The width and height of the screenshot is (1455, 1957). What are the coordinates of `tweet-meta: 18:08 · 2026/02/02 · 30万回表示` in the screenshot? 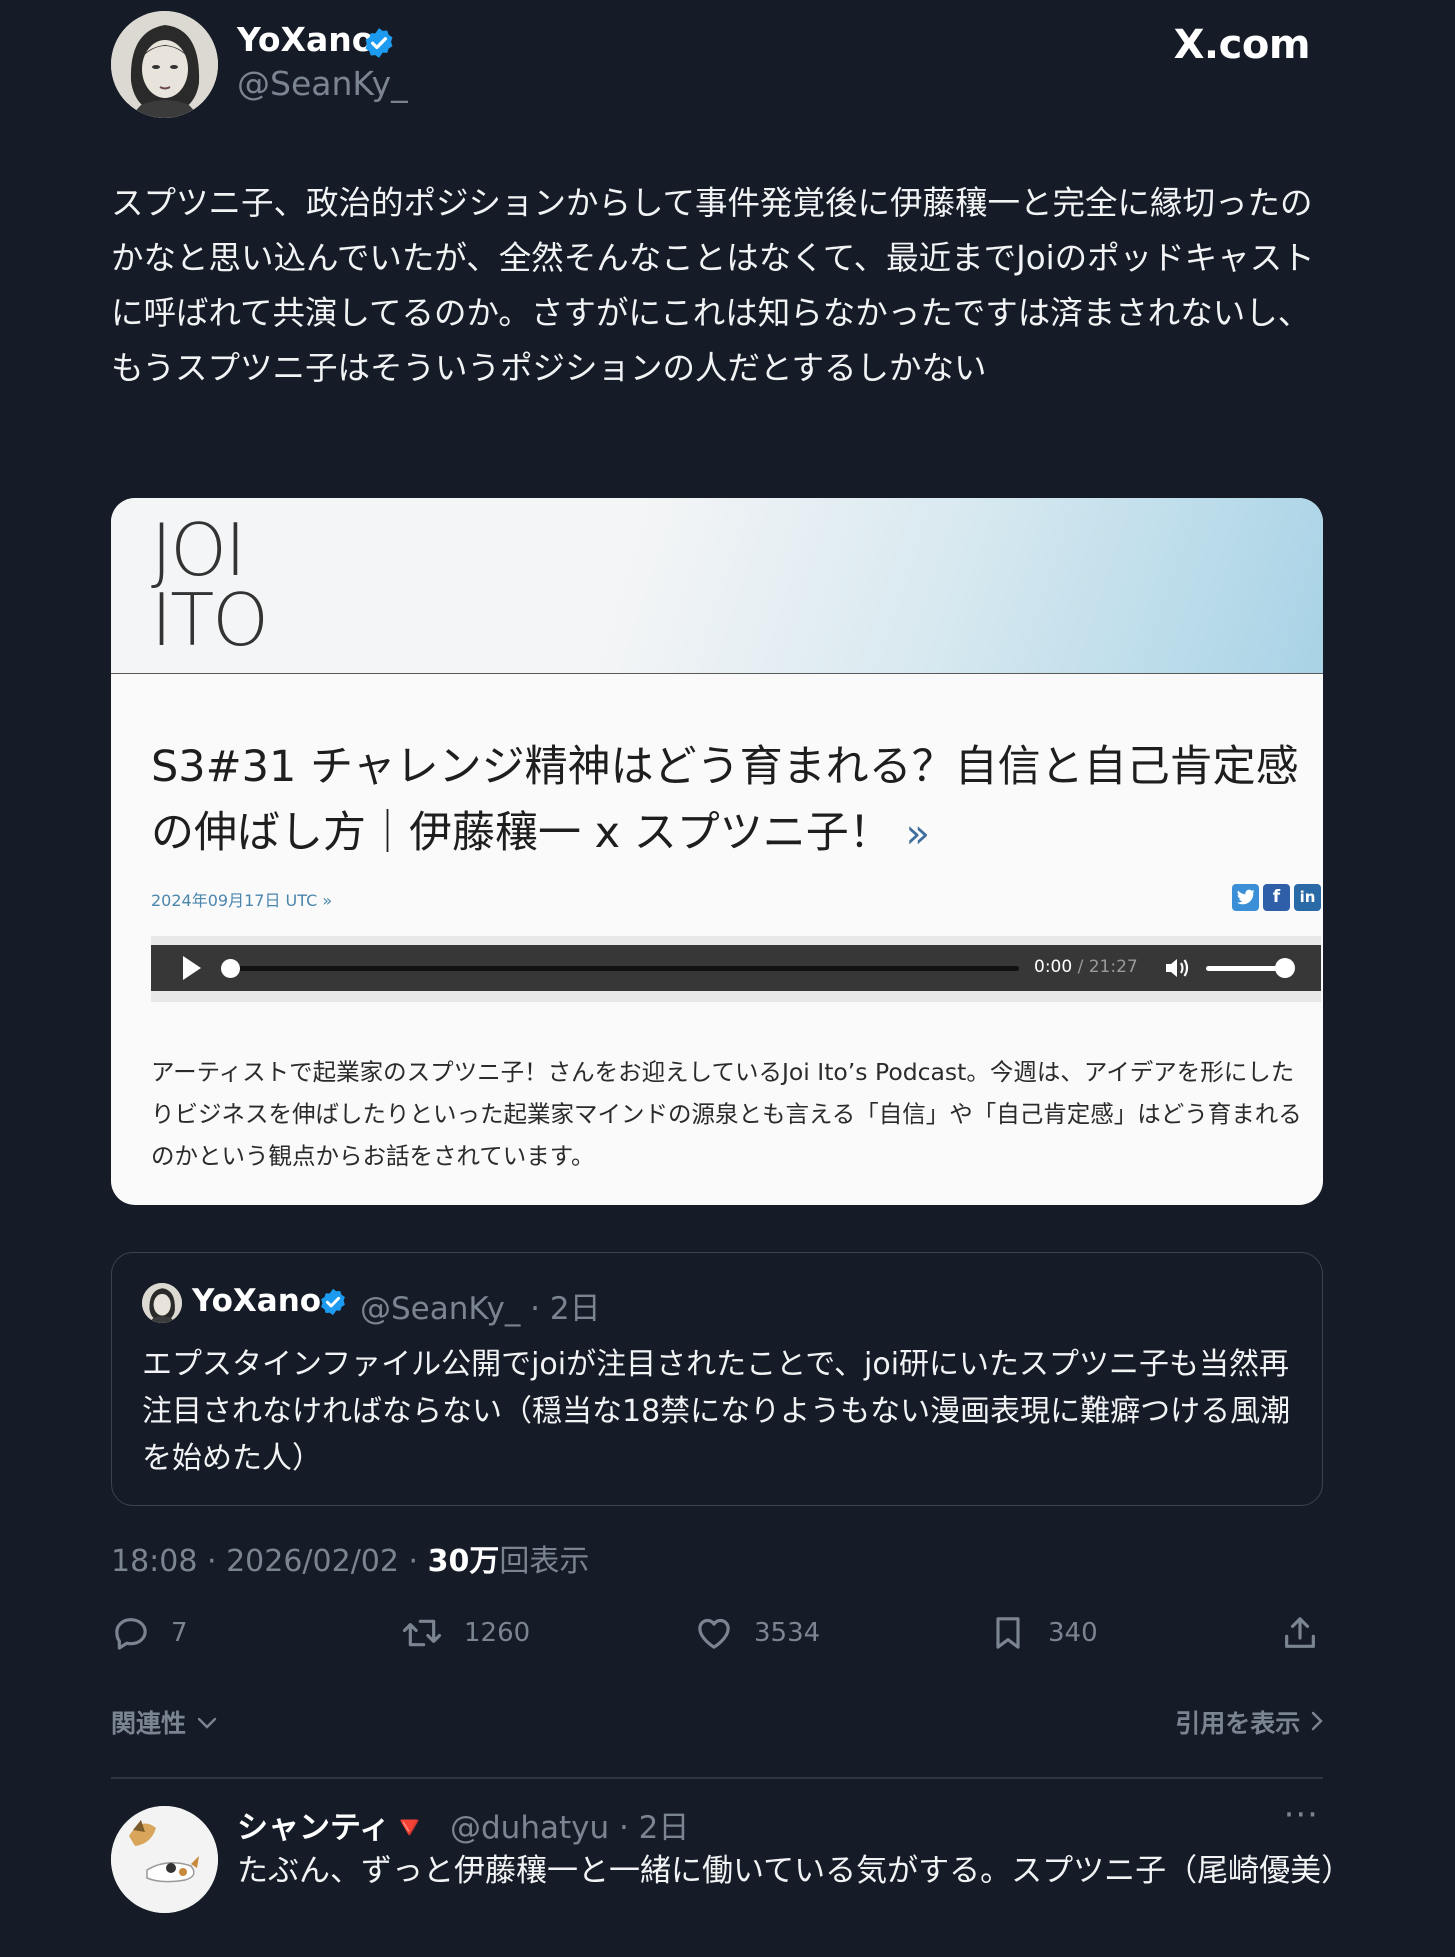 It's located at (350, 1558).